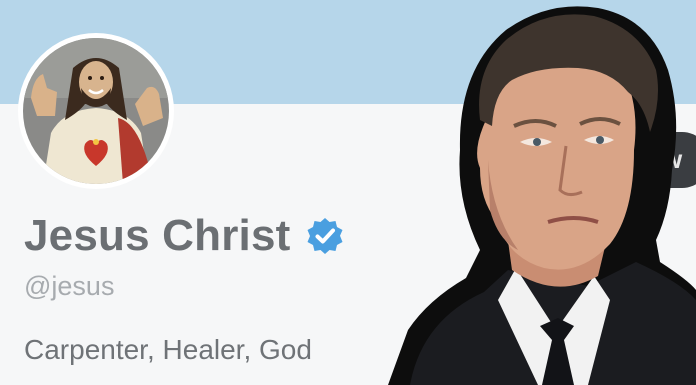  Describe the element at coordinates (325, 236) in the screenshot. I see `verified-check-icon` at that location.